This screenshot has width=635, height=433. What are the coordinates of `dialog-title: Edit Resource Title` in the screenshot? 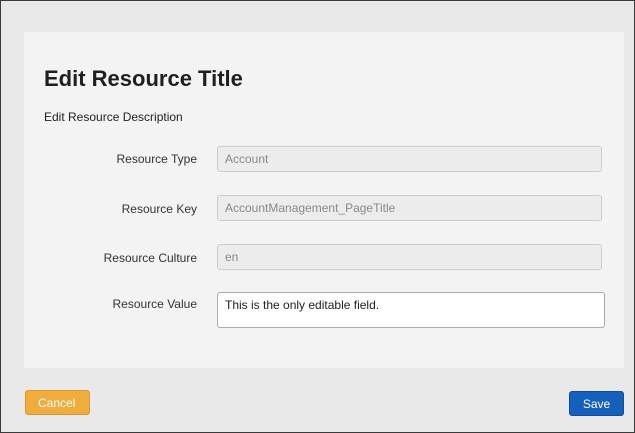 It's located at (143, 78).